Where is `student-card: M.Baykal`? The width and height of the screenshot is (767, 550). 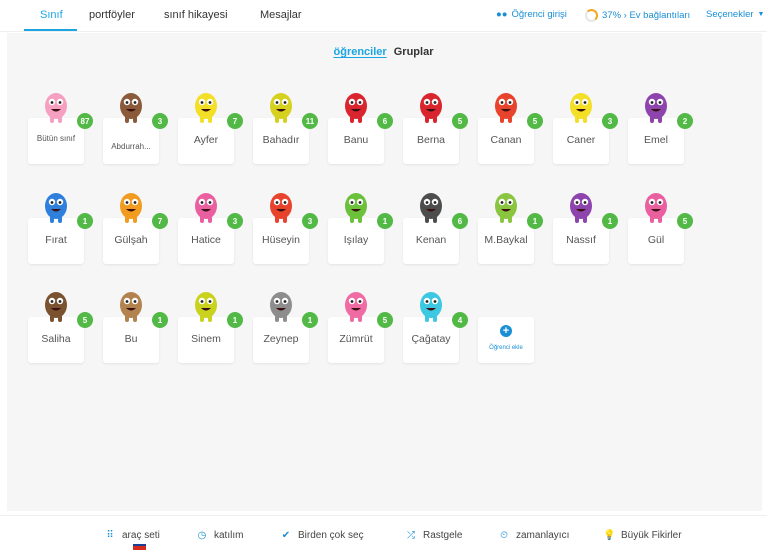
student-card: M.Baykal is located at coordinates (506, 241).